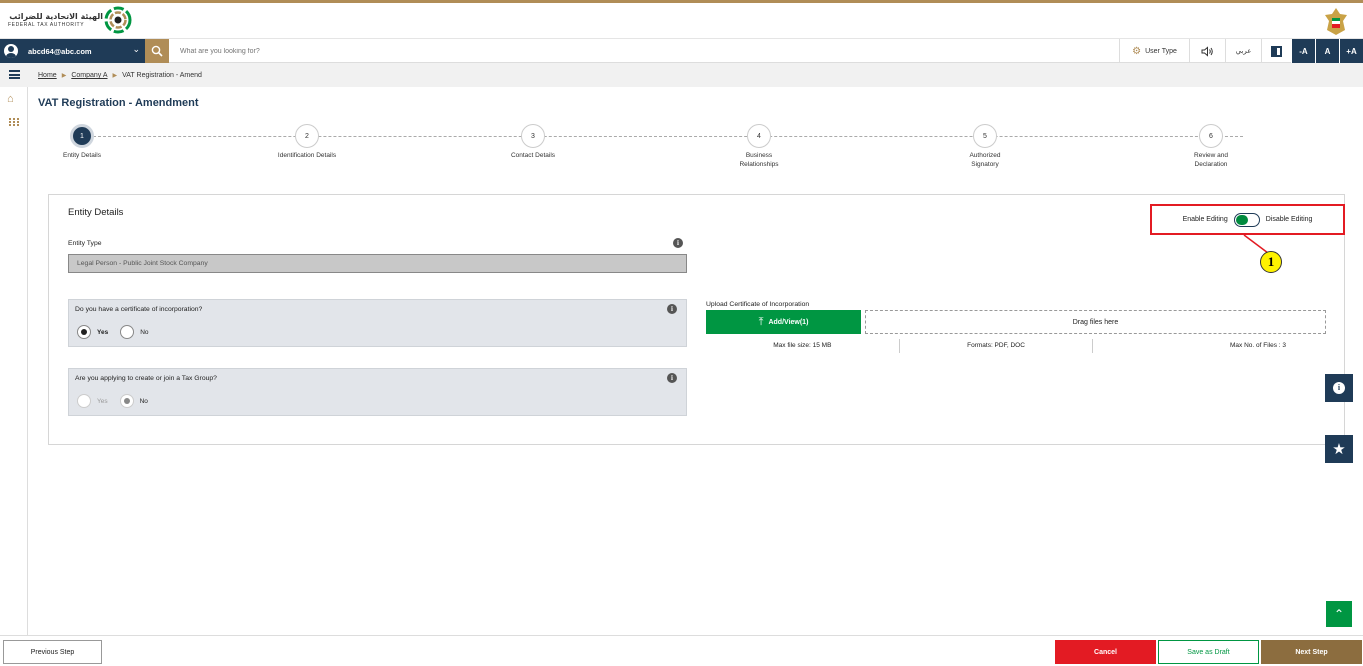  I want to click on step-contact-details: 3 Contact Details, so click(533, 142).